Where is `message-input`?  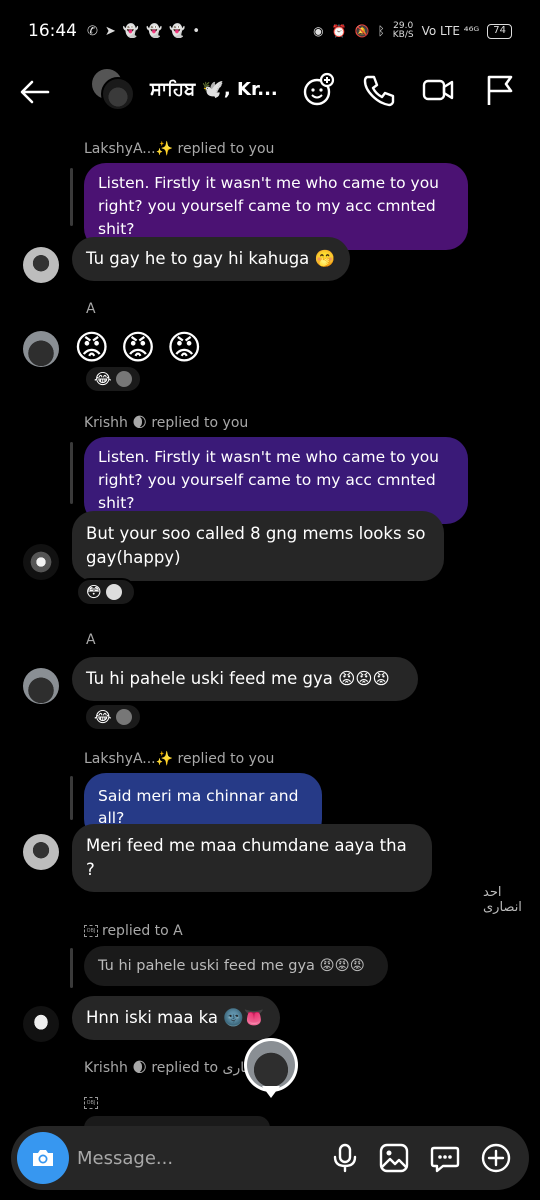 message-input is located at coordinates (197, 1158).